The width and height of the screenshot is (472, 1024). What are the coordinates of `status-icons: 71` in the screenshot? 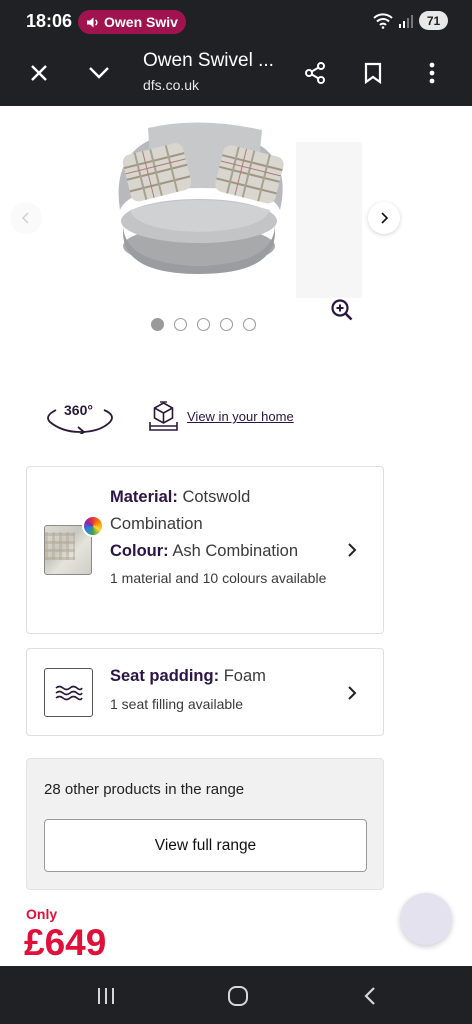 It's located at (410, 20).